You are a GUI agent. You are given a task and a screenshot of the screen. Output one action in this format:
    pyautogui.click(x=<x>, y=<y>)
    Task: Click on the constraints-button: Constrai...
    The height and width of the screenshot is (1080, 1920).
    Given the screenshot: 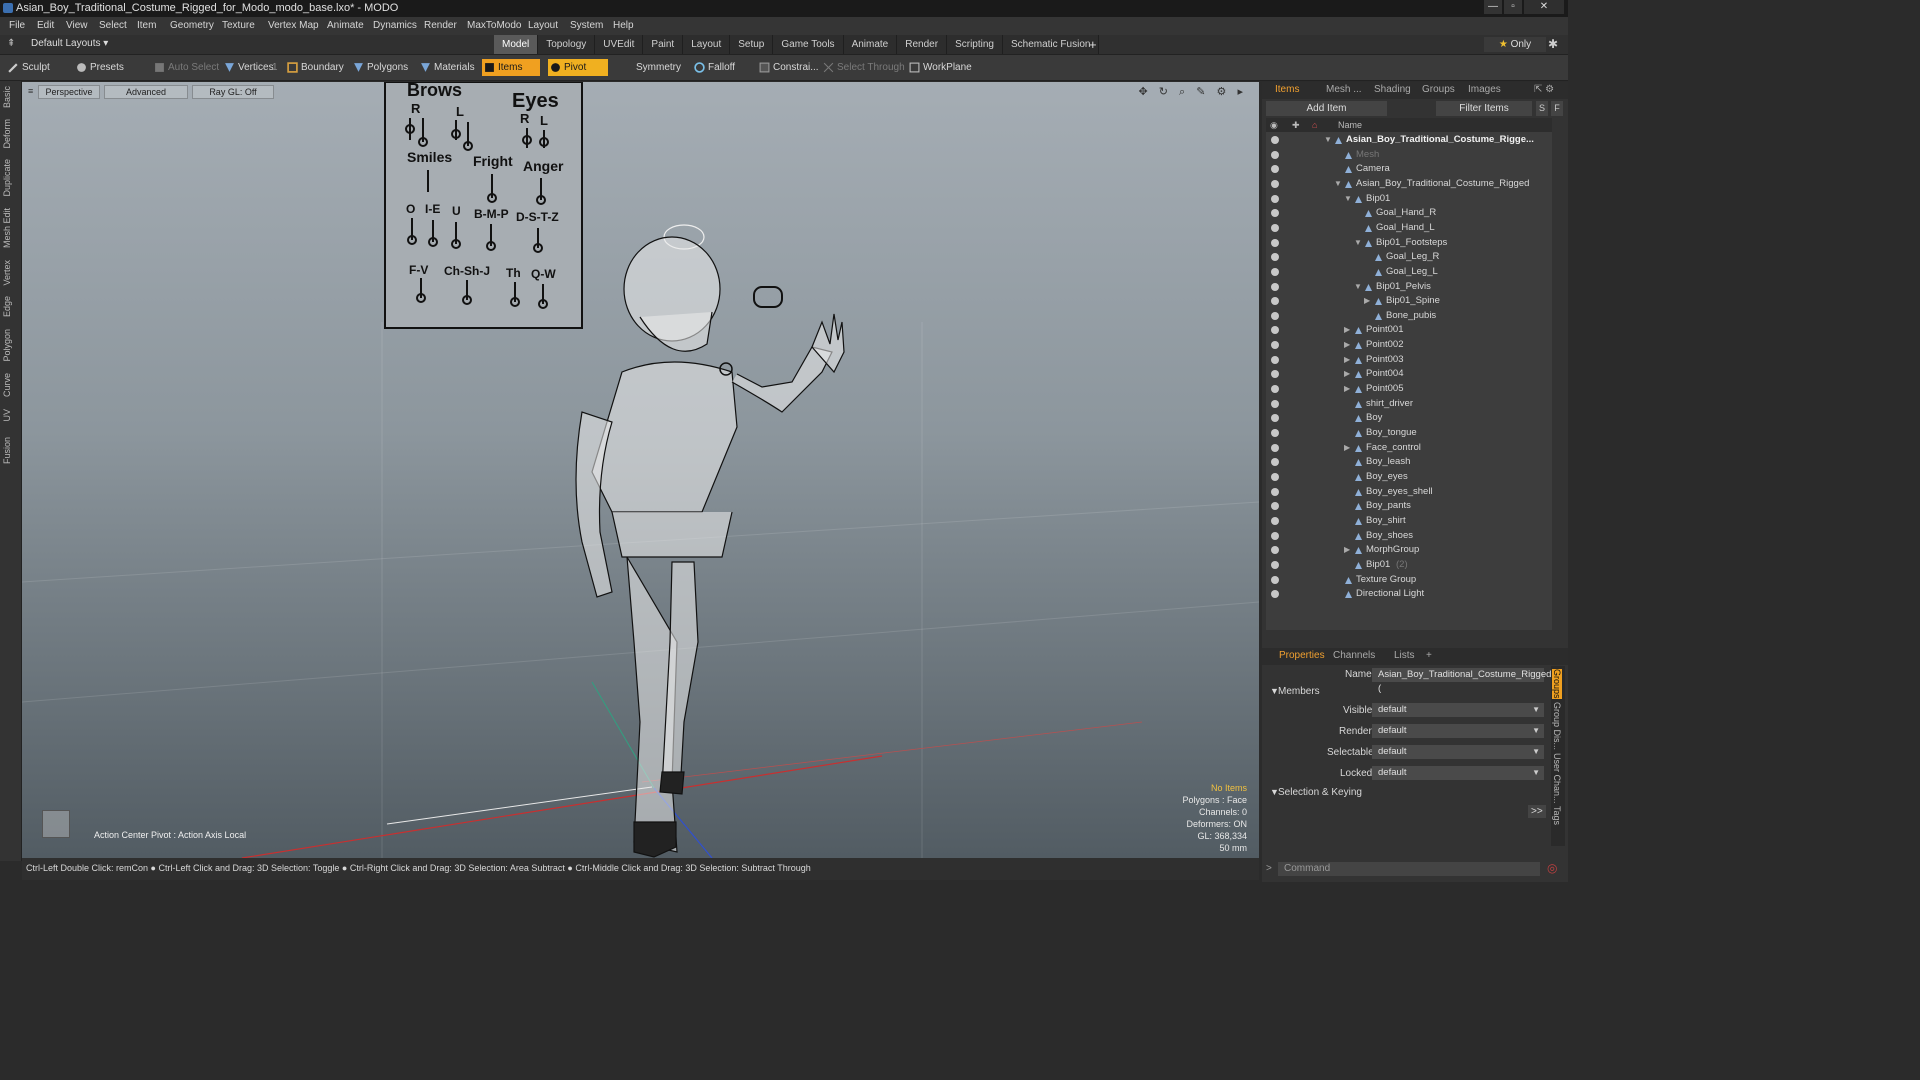 What is the action you would take?
    pyautogui.click(x=794, y=67)
    